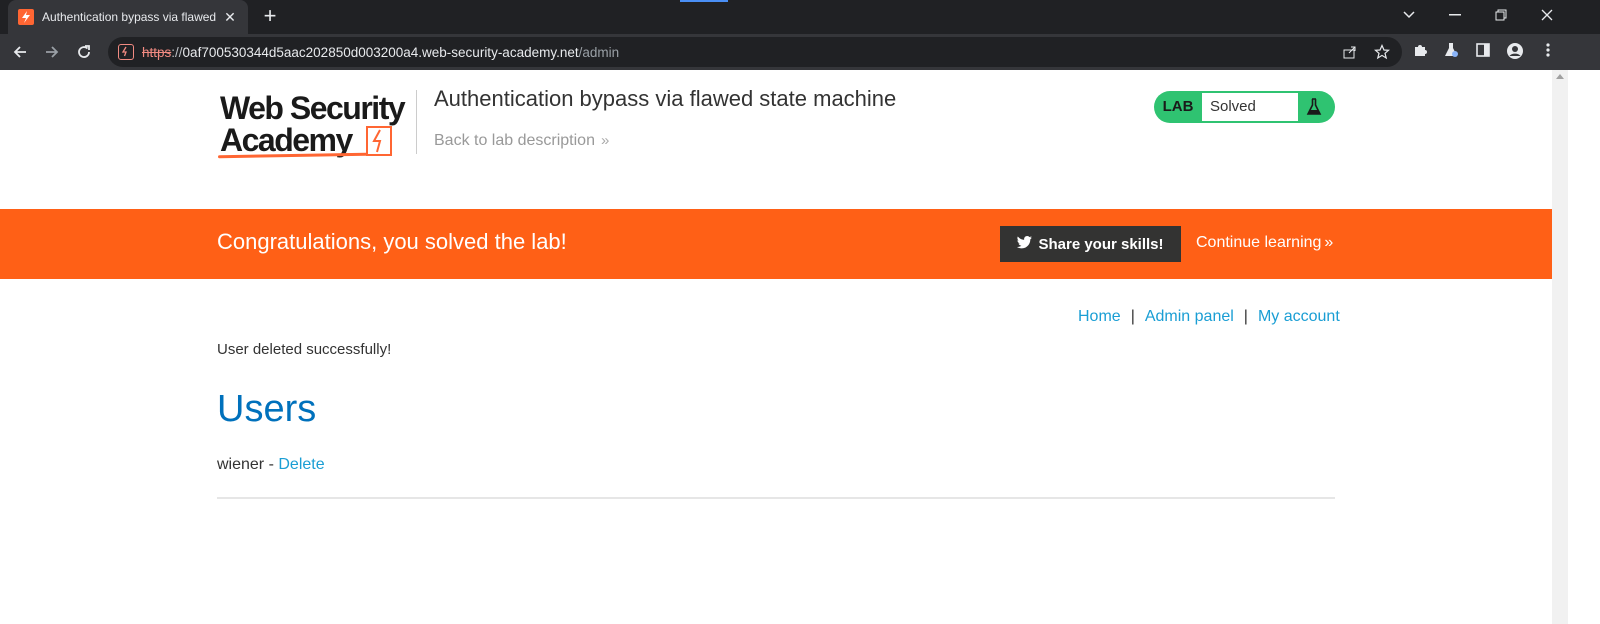 The width and height of the screenshot is (1600, 624). Describe the element at coordinates (316, 125) in the screenshot. I see `web-security-academy-logo: Web Security Academy` at that location.